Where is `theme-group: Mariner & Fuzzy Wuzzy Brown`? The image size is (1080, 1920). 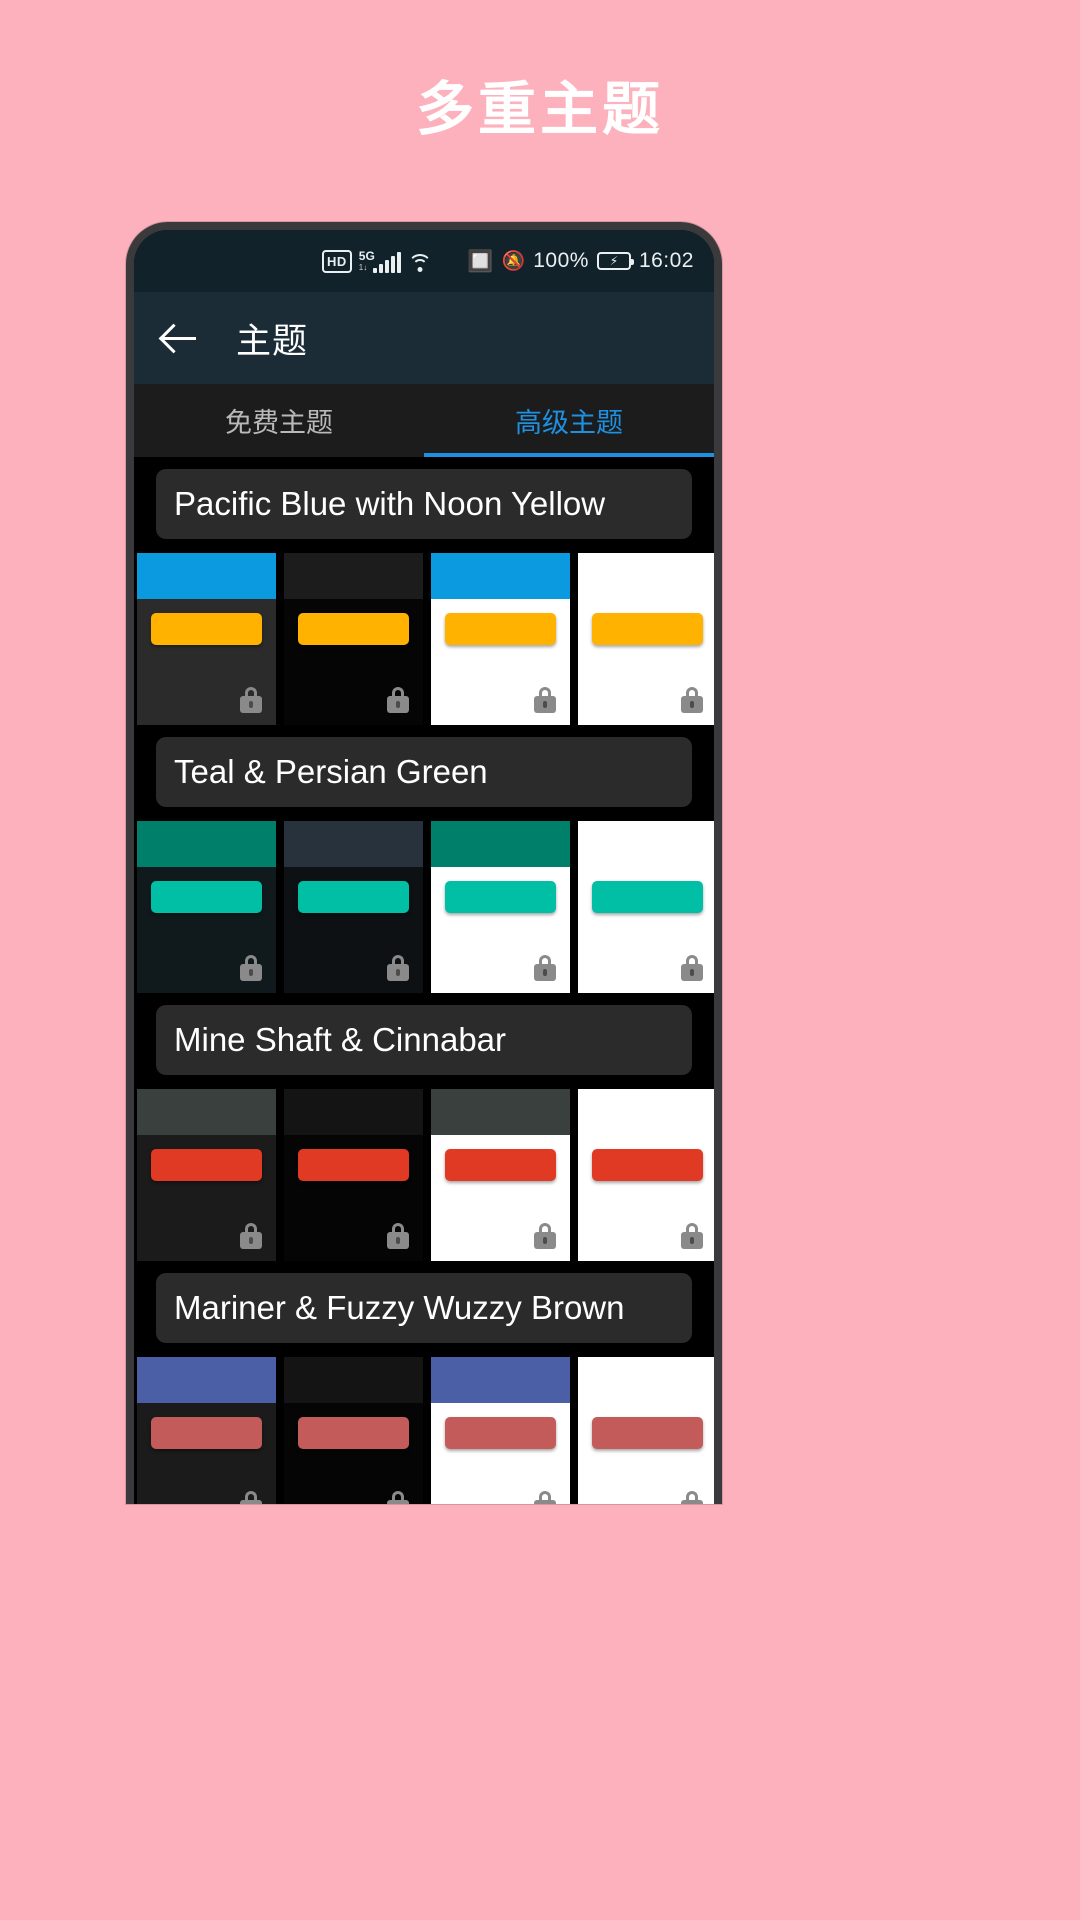 theme-group: Mariner & Fuzzy Wuzzy Brown is located at coordinates (424, 1388).